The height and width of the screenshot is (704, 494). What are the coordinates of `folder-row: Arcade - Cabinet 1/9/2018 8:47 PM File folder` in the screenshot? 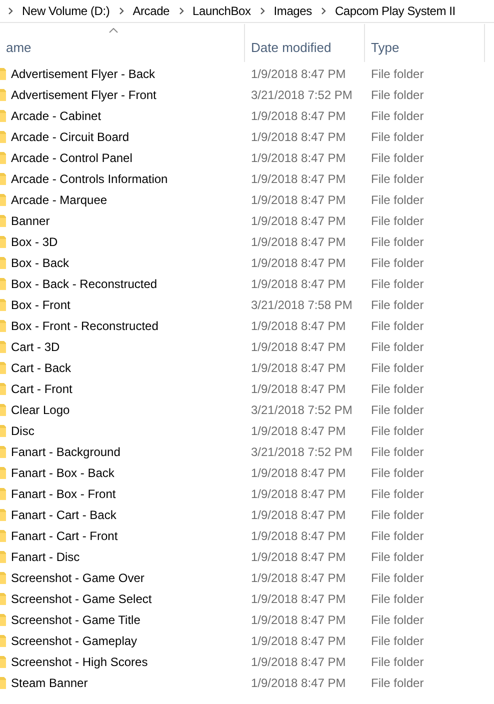 It's located at (247, 115).